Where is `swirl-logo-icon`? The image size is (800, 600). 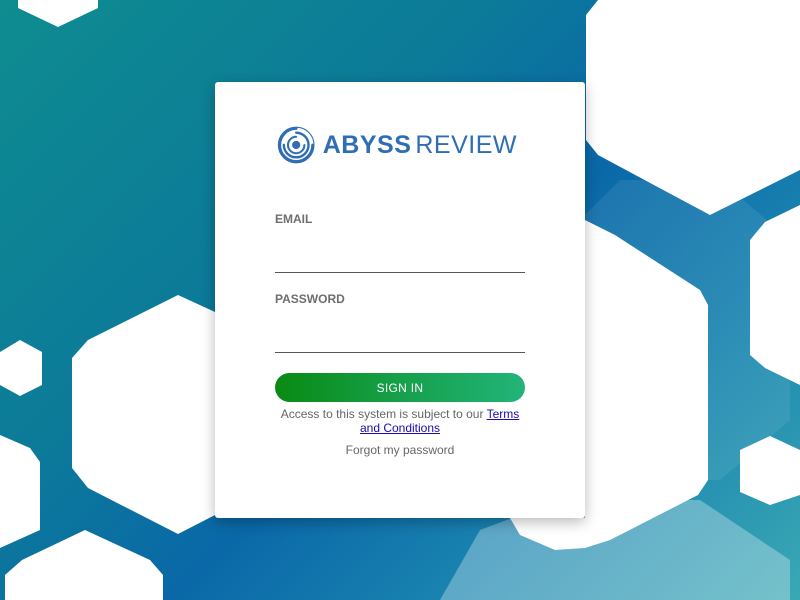
swirl-logo-icon is located at coordinates (296, 145).